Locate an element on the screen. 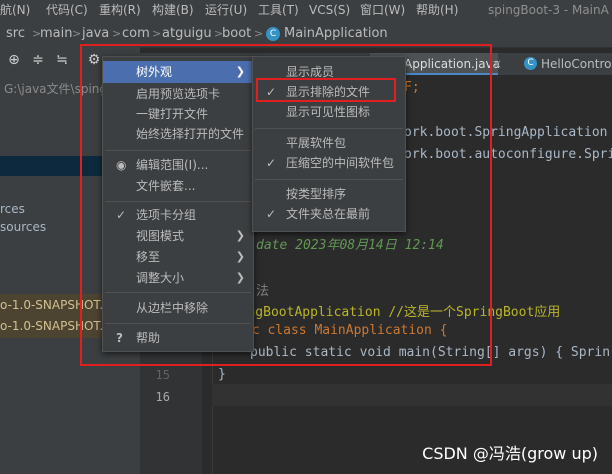  tree-row: sources is located at coordinates (23, 227).